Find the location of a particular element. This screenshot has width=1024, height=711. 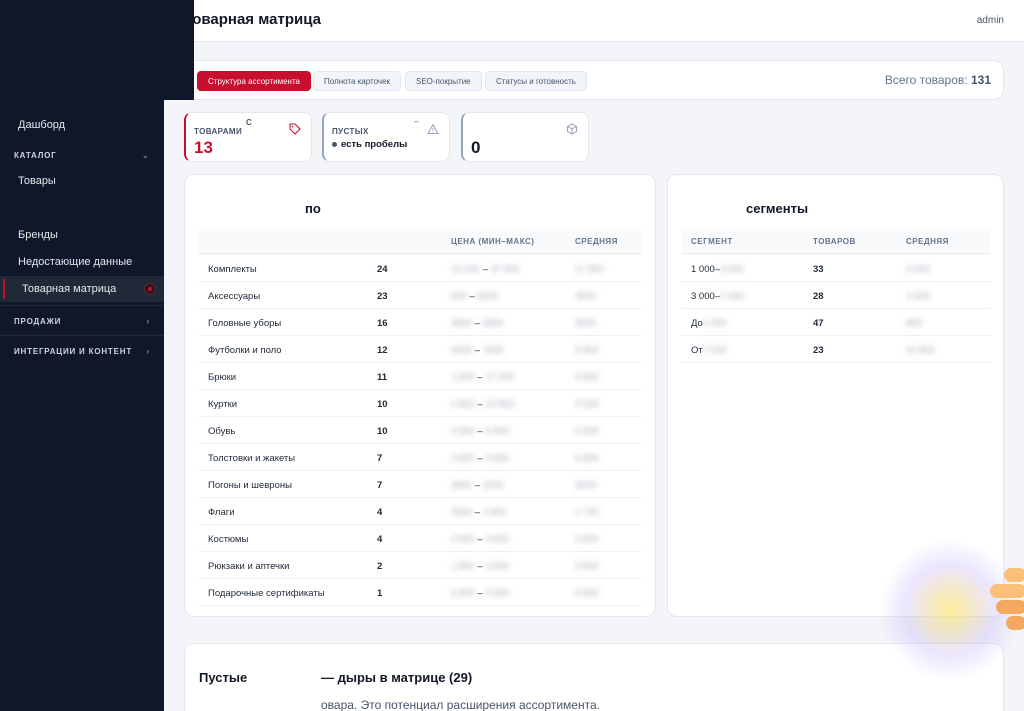

pointing-hand-icon is located at coordinates (1007, 599).